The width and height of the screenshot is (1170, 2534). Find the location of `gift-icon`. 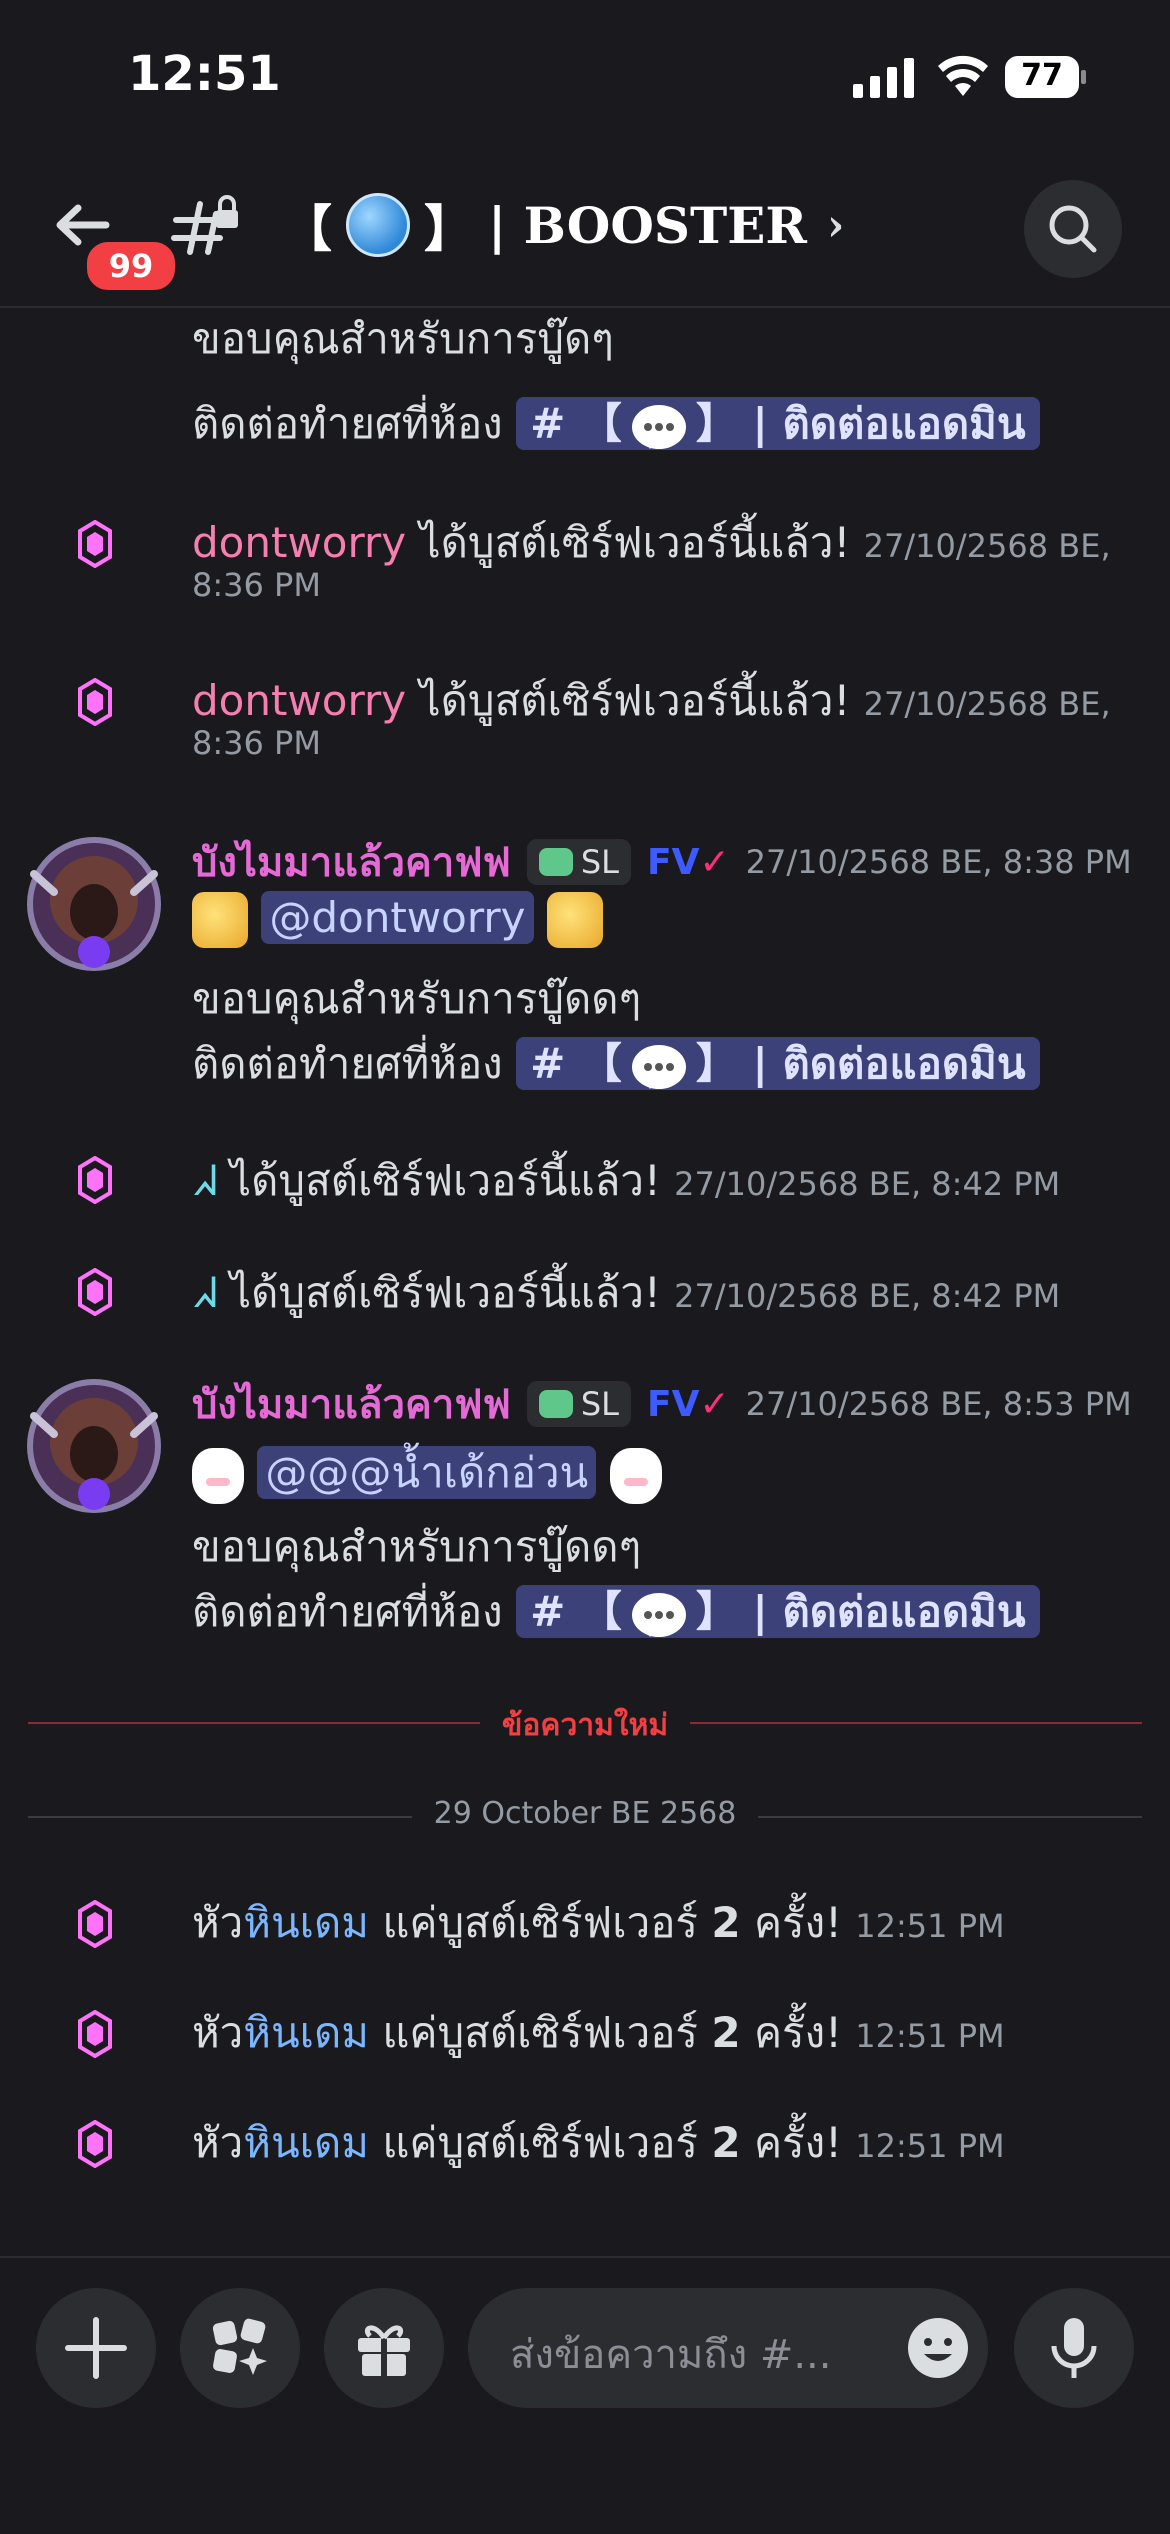

gift-icon is located at coordinates (384, 2350).